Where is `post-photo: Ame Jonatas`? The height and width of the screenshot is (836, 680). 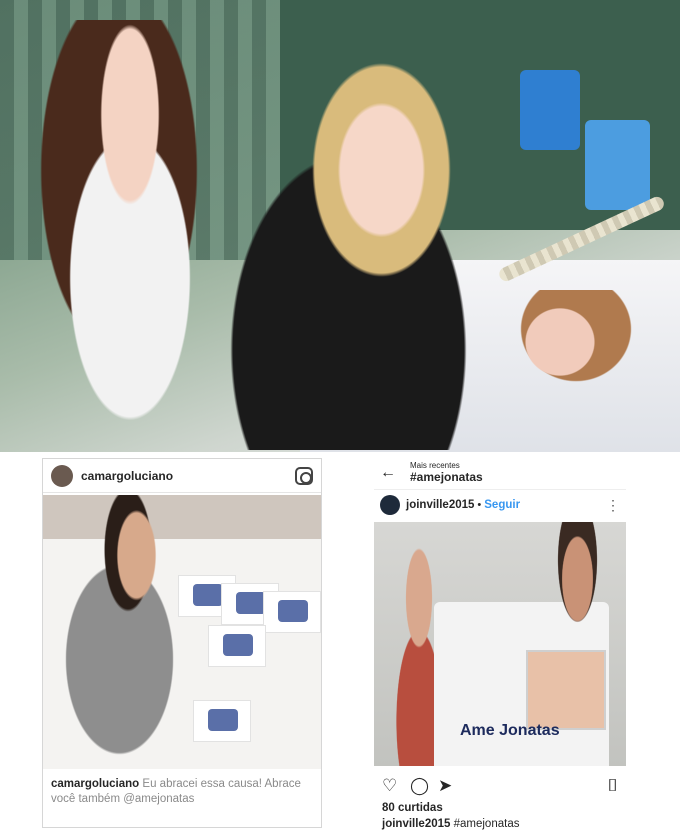 post-photo: Ame Jonatas is located at coordinates (500, 644).